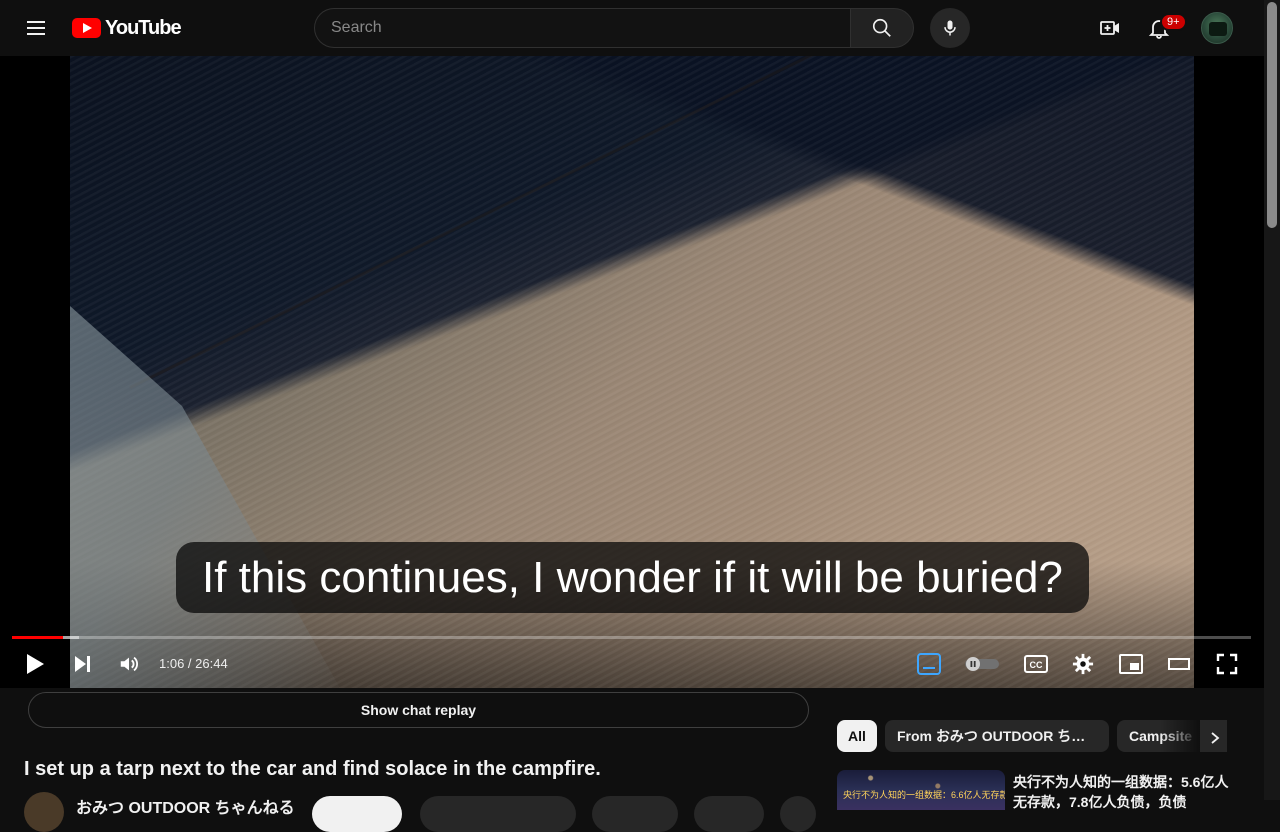 The height and width of the screenshot is (832, 1280). I want to click on more-actions-button, so click(798, 814).